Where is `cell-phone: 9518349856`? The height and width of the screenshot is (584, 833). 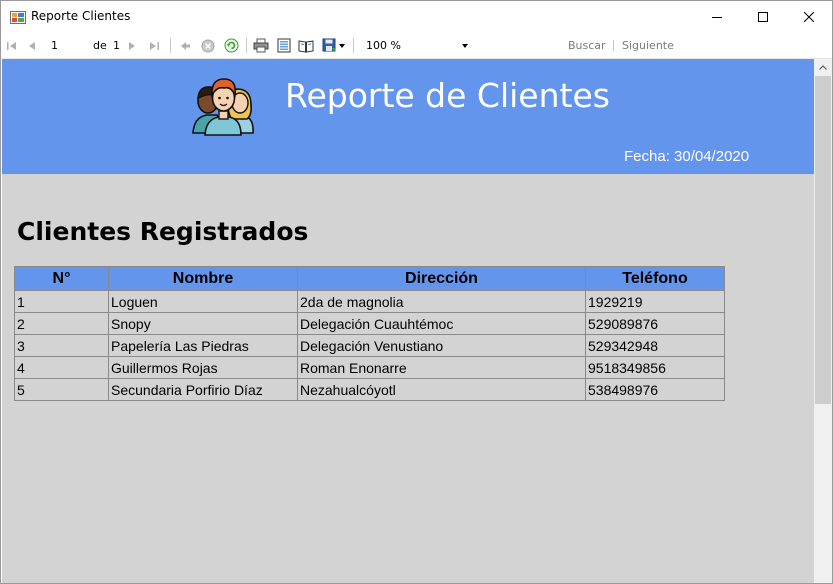 cell-phone: 9518349856 is located at coordinates (655, 367).